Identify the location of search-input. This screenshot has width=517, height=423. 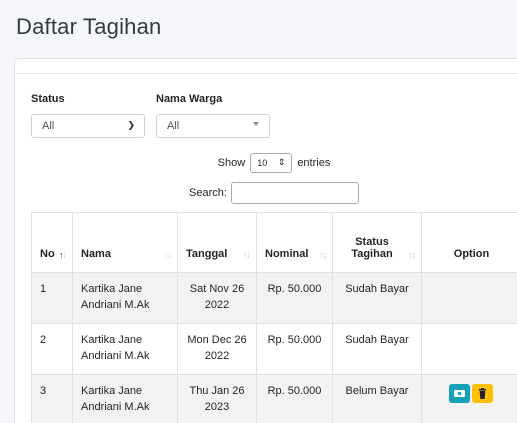
(294, 193).